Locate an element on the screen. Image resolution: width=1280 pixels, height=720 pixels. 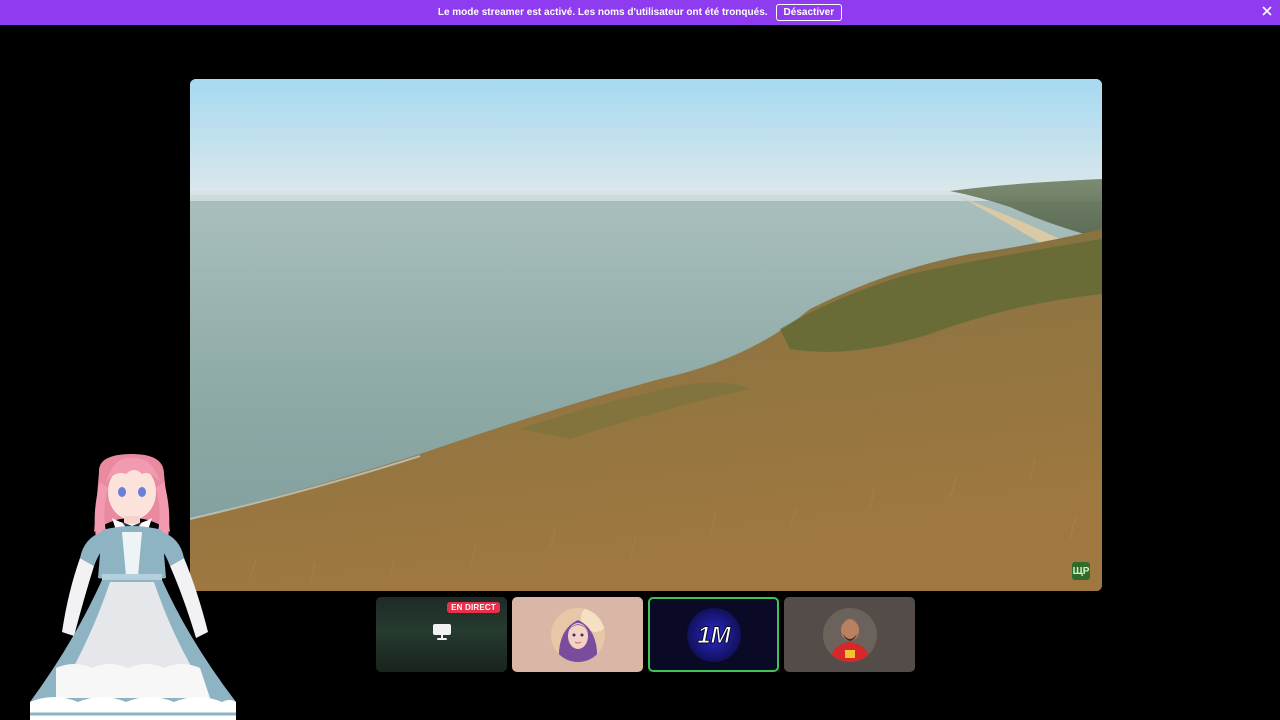
football-player-avatar is located at coordinates (849, 634).